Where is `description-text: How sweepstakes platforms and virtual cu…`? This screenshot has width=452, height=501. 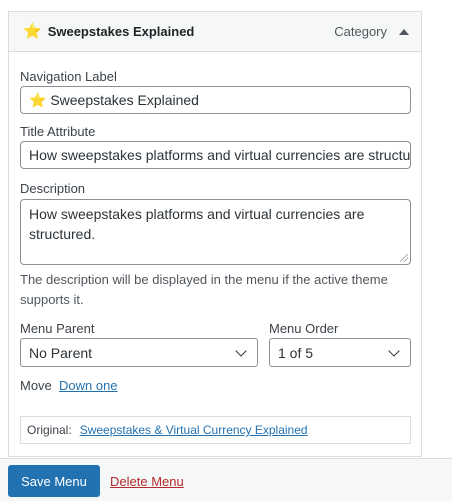 description-text: How sweepstakes platforms and virtual cu… is located at coordinates (197, 224).